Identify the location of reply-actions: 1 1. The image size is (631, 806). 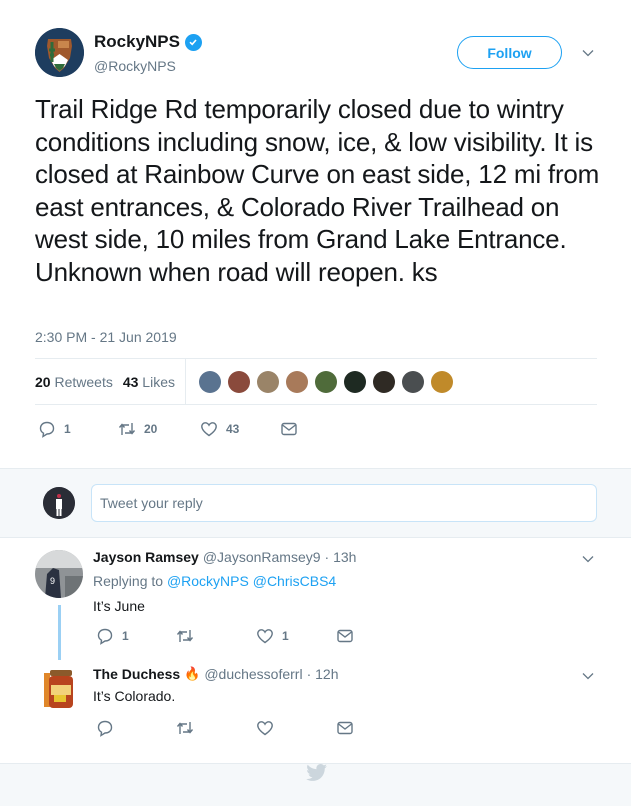
(225, 636).